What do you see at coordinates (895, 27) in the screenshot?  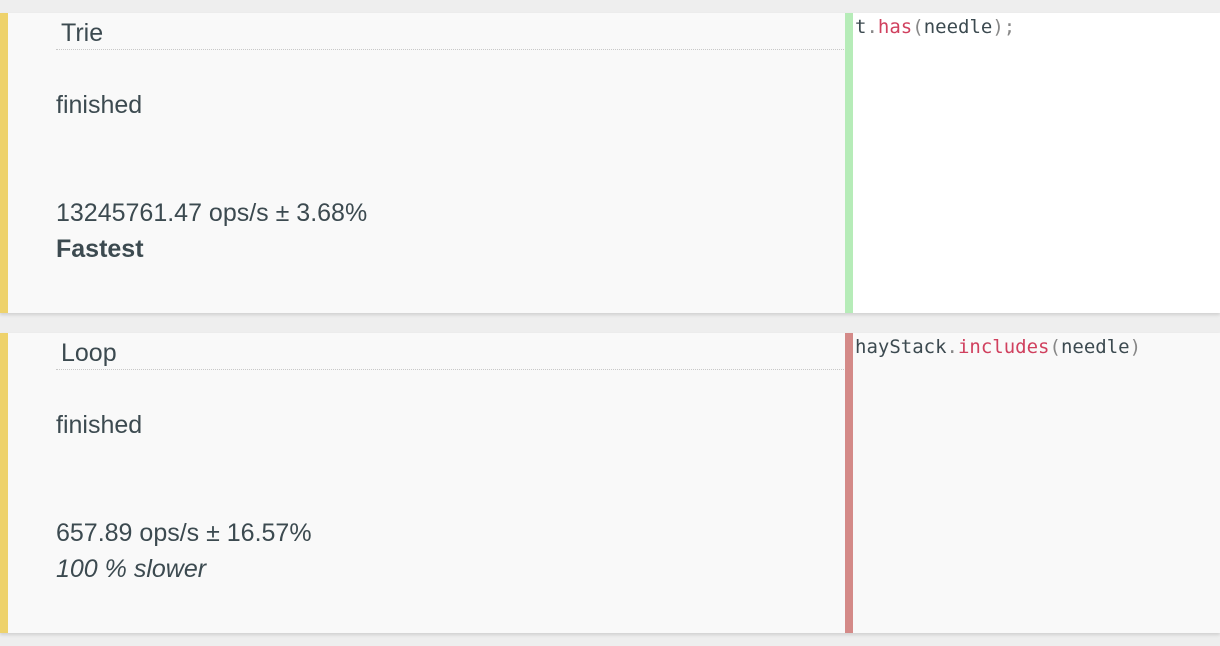 I see `code-method: has` at bounding box center [895, 27].